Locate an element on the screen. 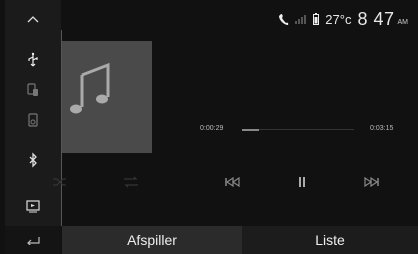  previous-button is located at coordinates (232, 182).